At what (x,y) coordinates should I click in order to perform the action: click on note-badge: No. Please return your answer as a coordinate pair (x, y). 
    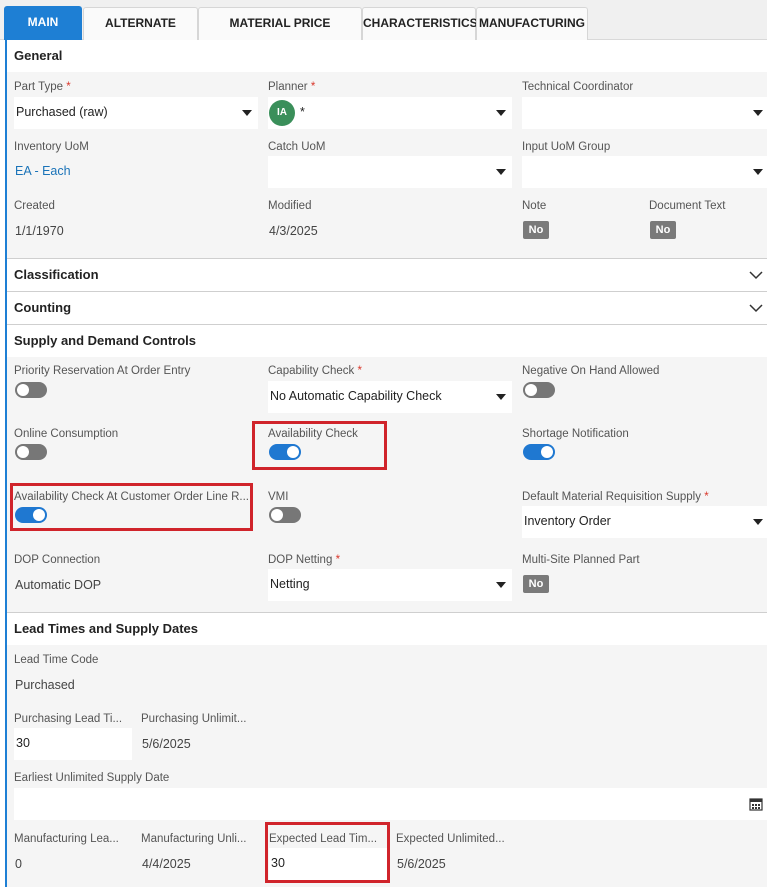
    Looking at the image, I should click on (536, 230).